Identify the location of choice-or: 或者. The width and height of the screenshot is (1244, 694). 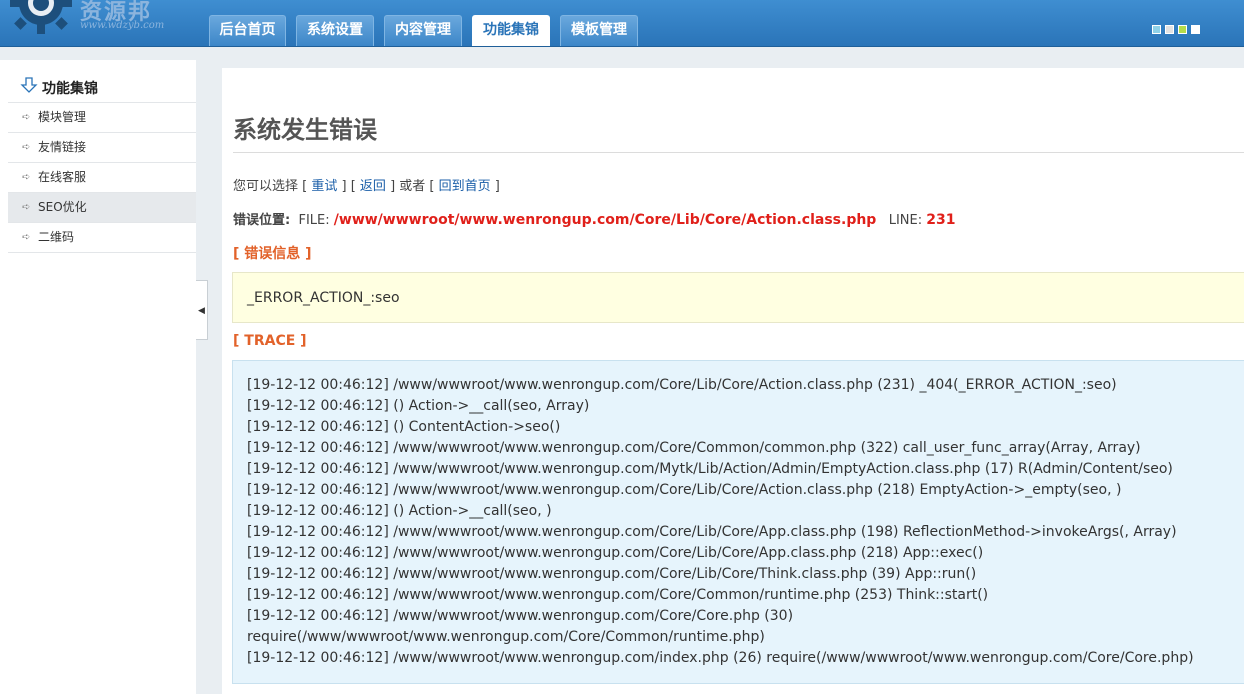
(412, 186).